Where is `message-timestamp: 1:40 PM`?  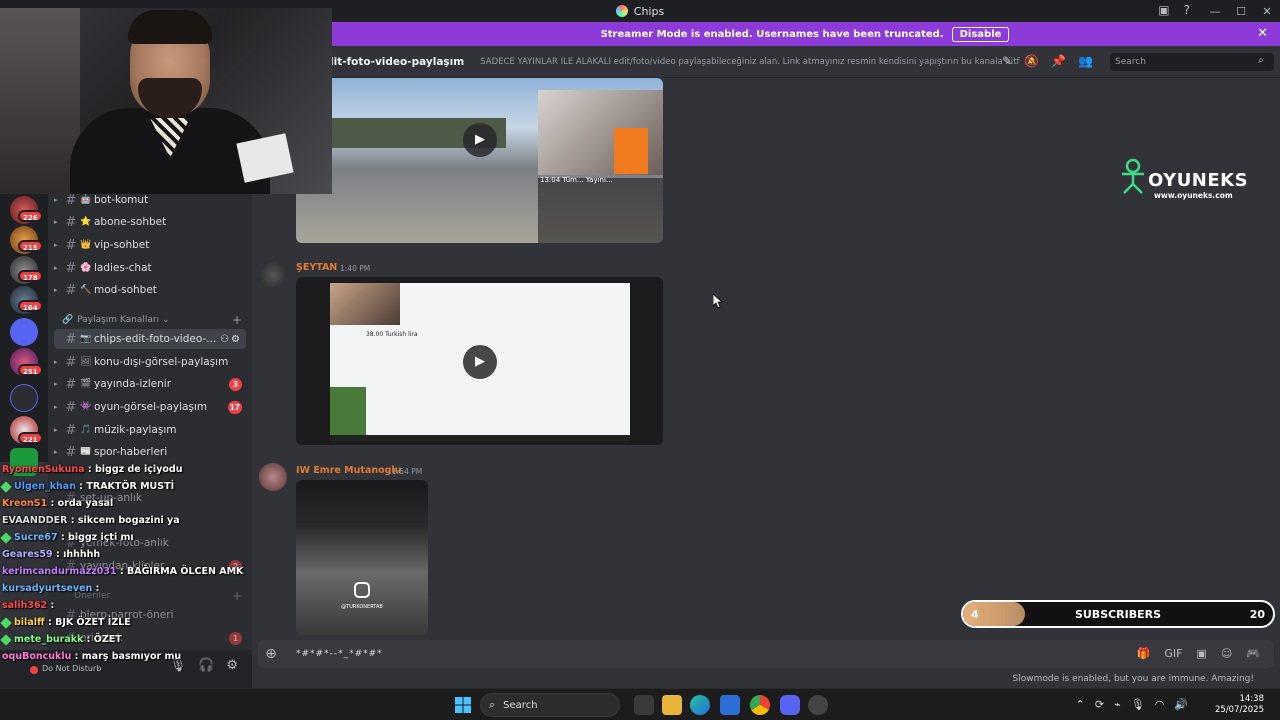
message-timestamp: 1:40 PM is located at coordinates (355, 268).